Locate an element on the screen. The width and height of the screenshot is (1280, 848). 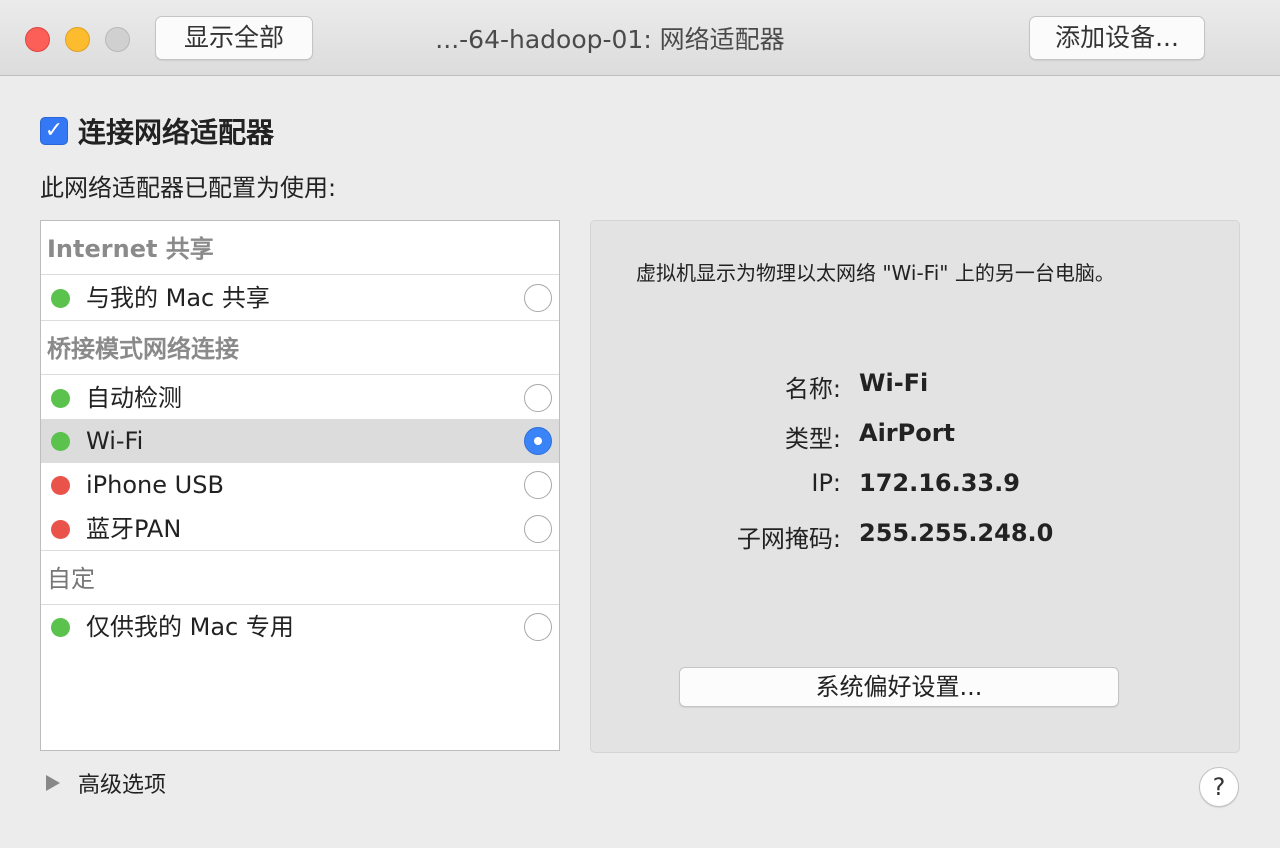
list-item-label: Wi-Fi is located at coordinates (115, 441).